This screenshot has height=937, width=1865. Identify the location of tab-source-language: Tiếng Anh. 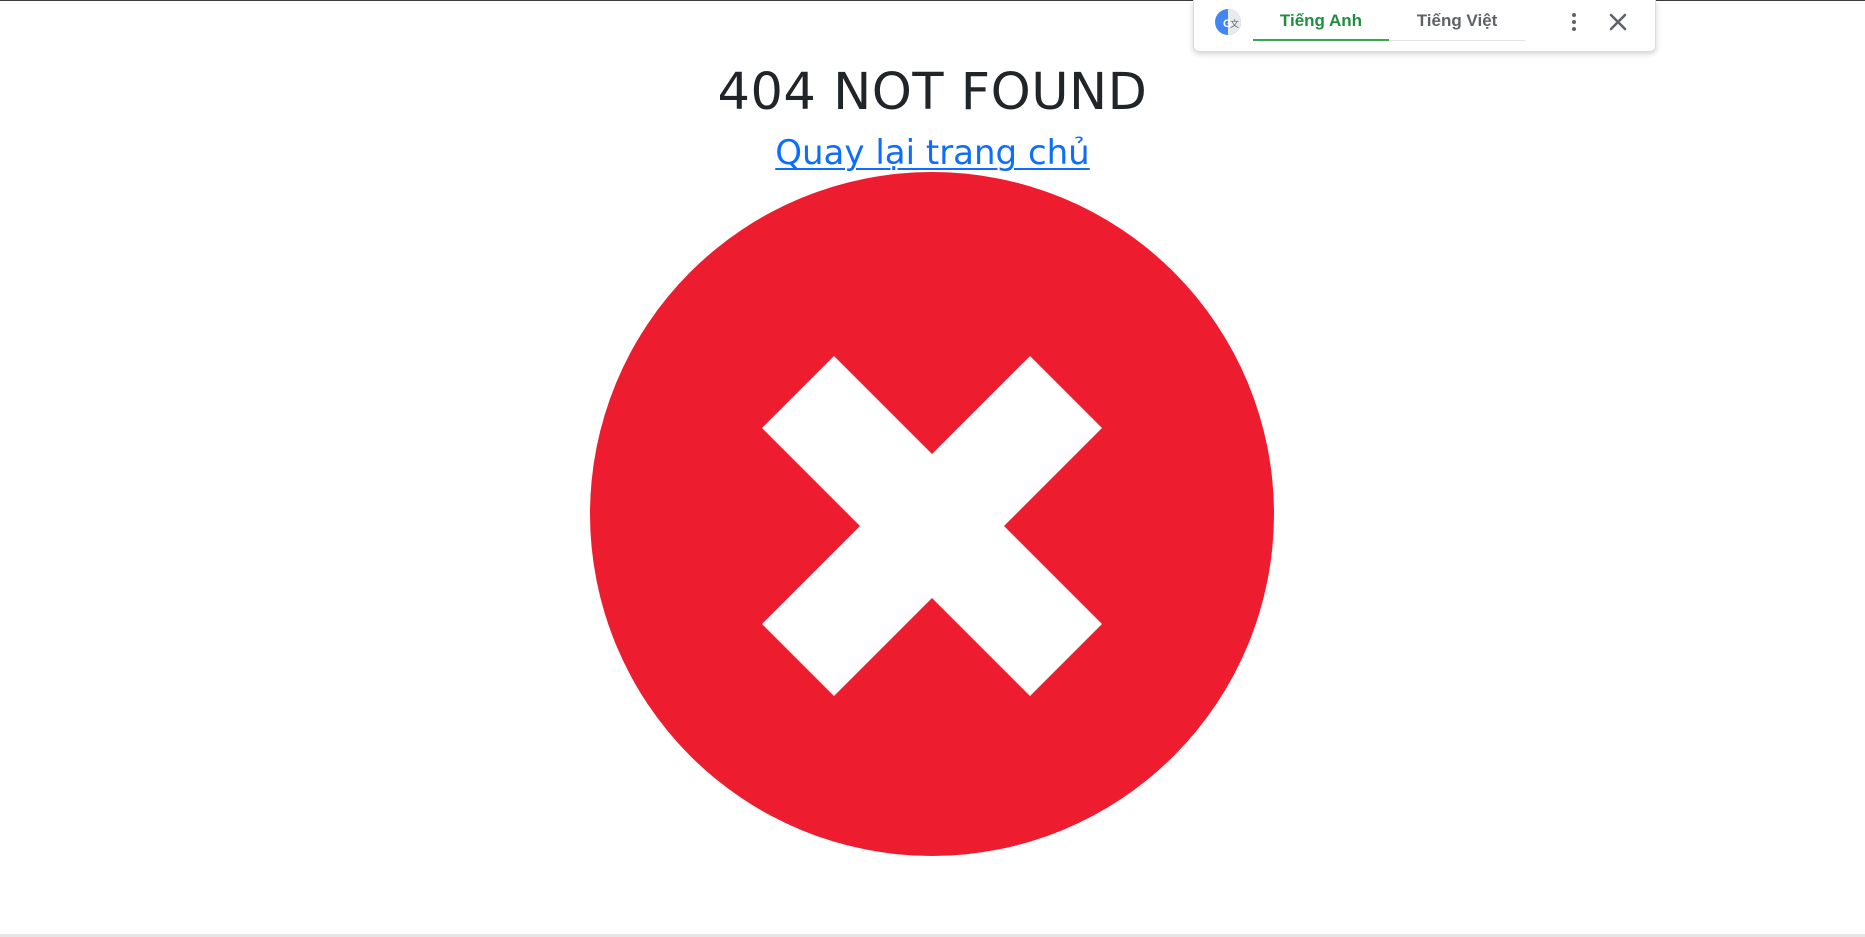
(1321, 20).